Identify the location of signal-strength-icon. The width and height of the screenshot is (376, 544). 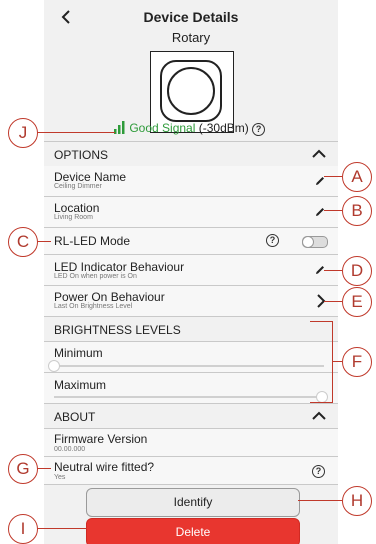
(119, 127).